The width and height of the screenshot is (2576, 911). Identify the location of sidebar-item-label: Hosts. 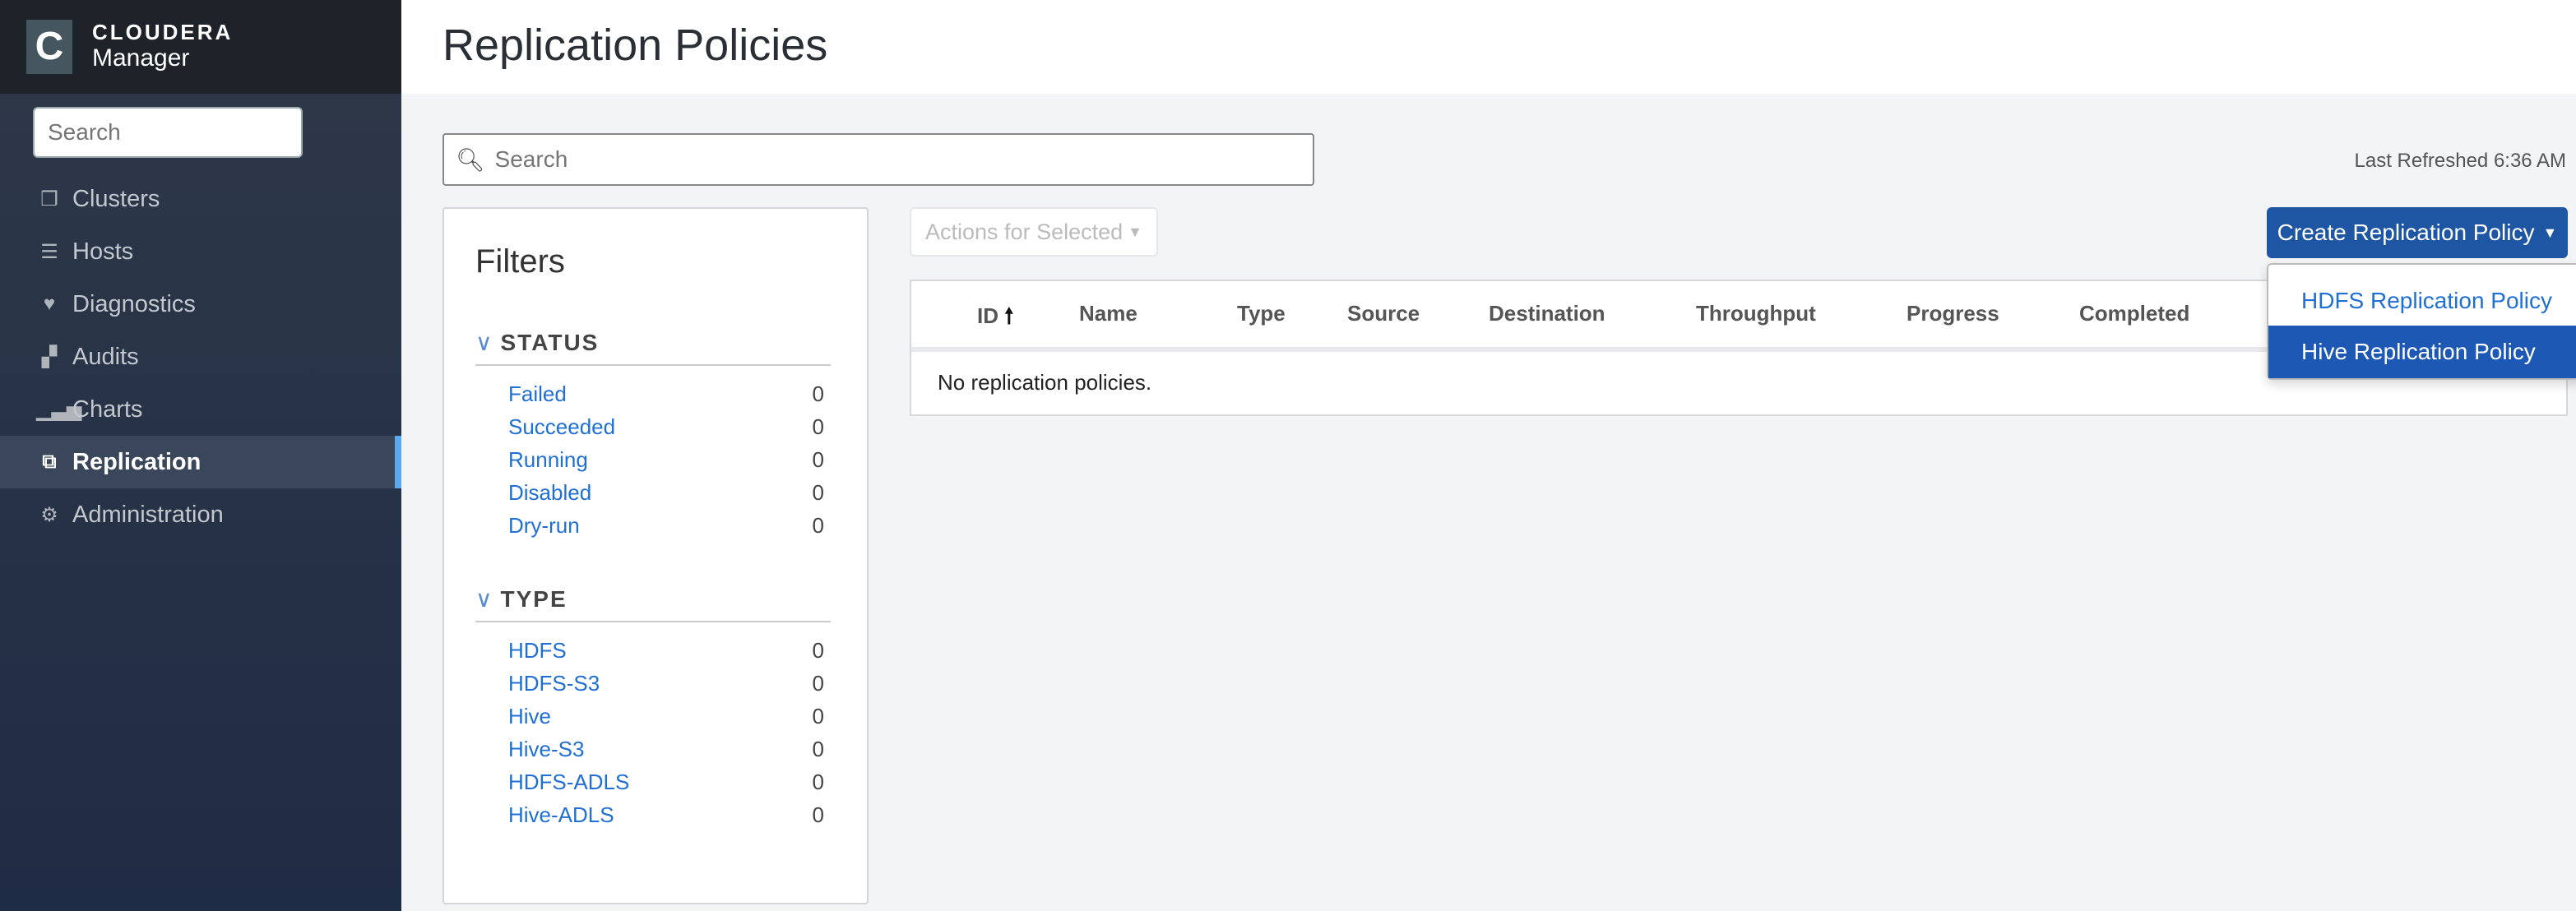
(103, 251).